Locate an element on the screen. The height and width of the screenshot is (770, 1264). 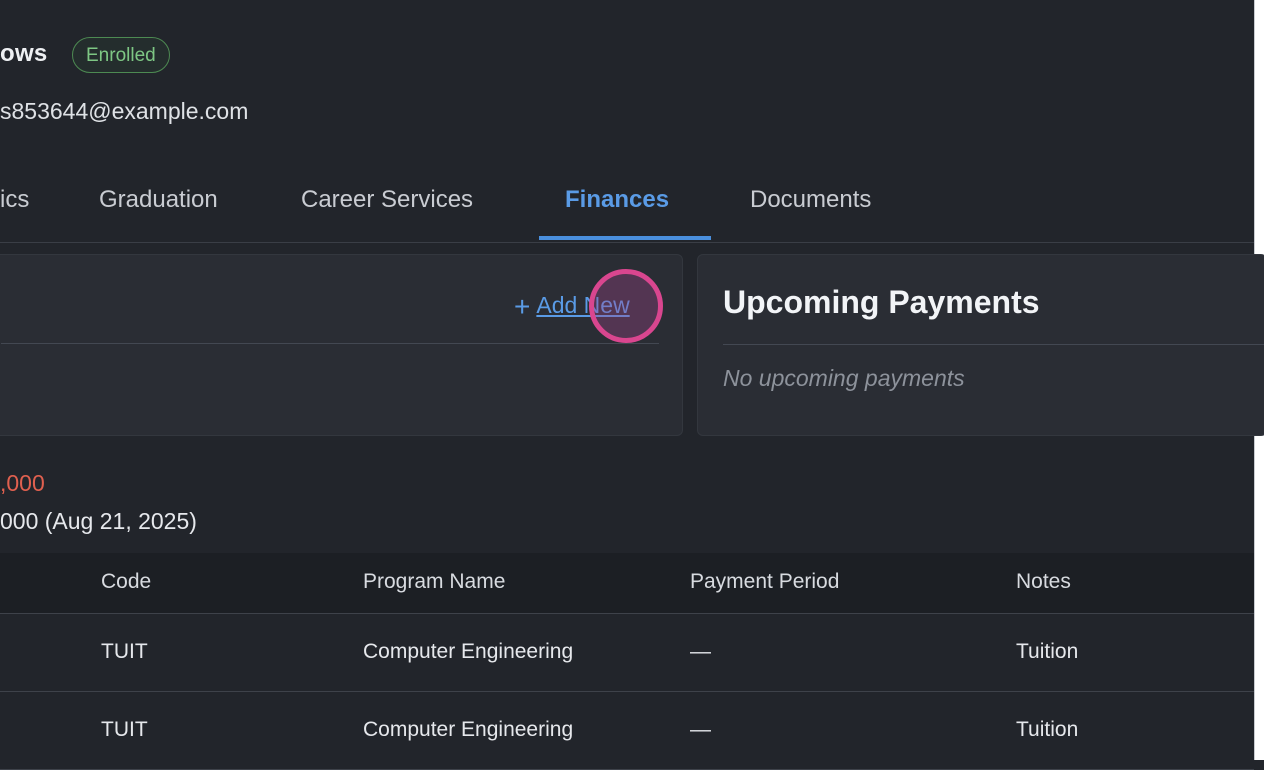
column-header-code: Code is located at coordinates (126, 582).